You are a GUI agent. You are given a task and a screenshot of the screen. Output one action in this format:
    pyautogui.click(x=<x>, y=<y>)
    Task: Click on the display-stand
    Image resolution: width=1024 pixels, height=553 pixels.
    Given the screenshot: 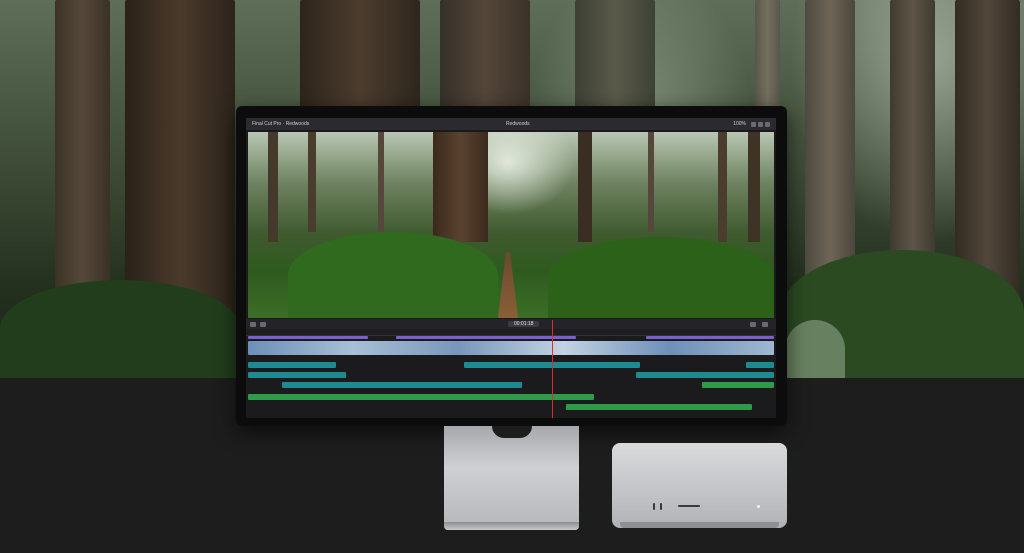 What is the action you would take?
    pyautogui.click(x=511, y=478)
    